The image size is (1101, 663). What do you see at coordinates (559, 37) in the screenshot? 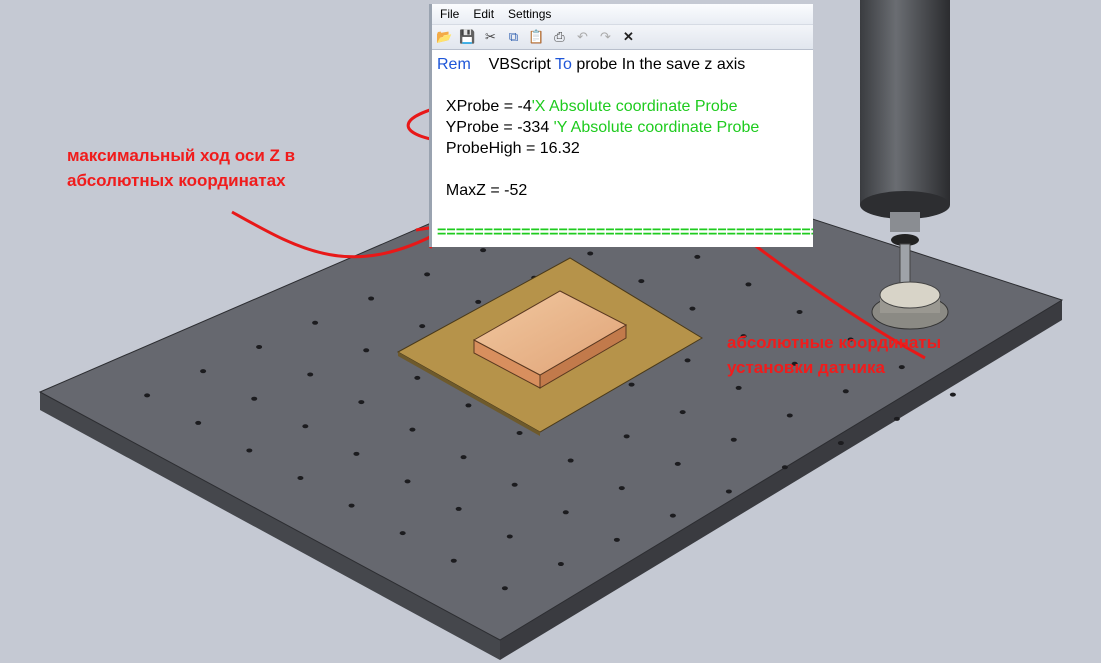
I see `print-icon: ⎙` at bounding box center [559, 37].